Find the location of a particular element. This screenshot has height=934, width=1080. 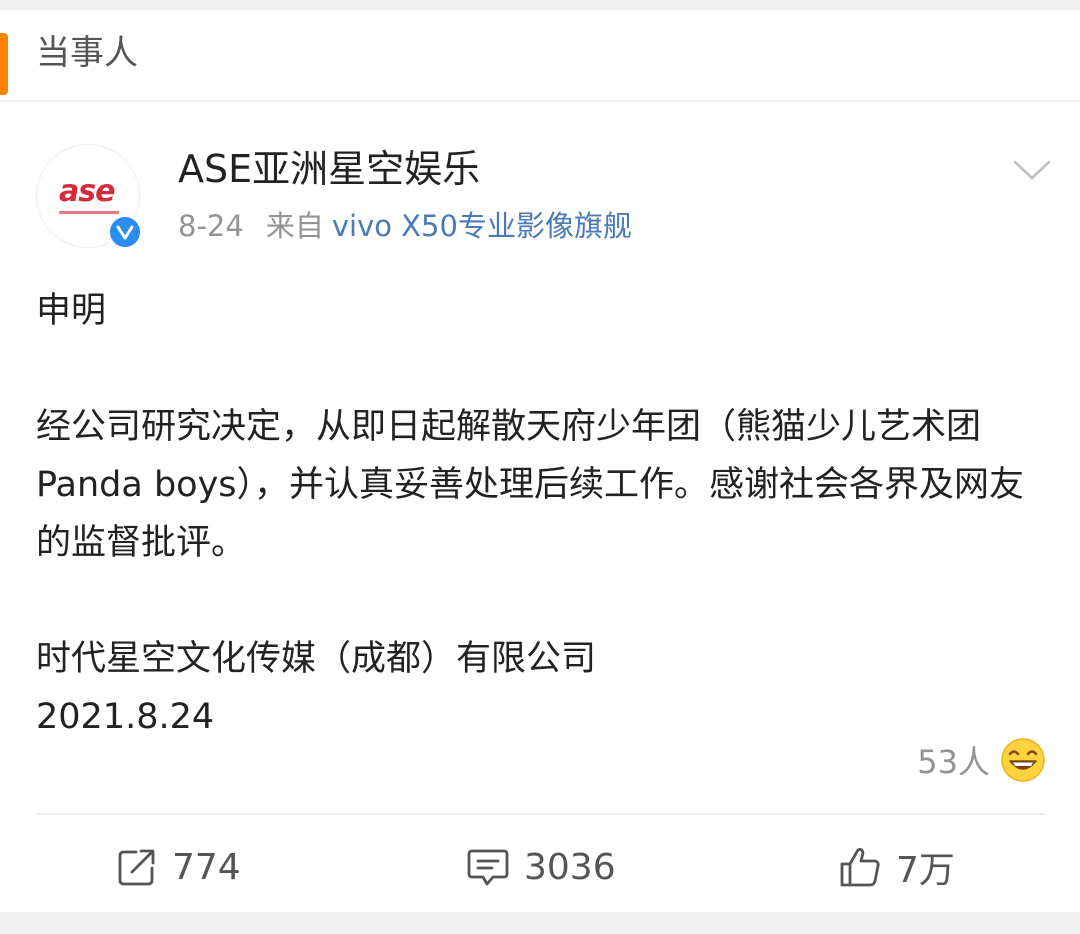

section-header: 当事人 is located at coordinates (540, 55).